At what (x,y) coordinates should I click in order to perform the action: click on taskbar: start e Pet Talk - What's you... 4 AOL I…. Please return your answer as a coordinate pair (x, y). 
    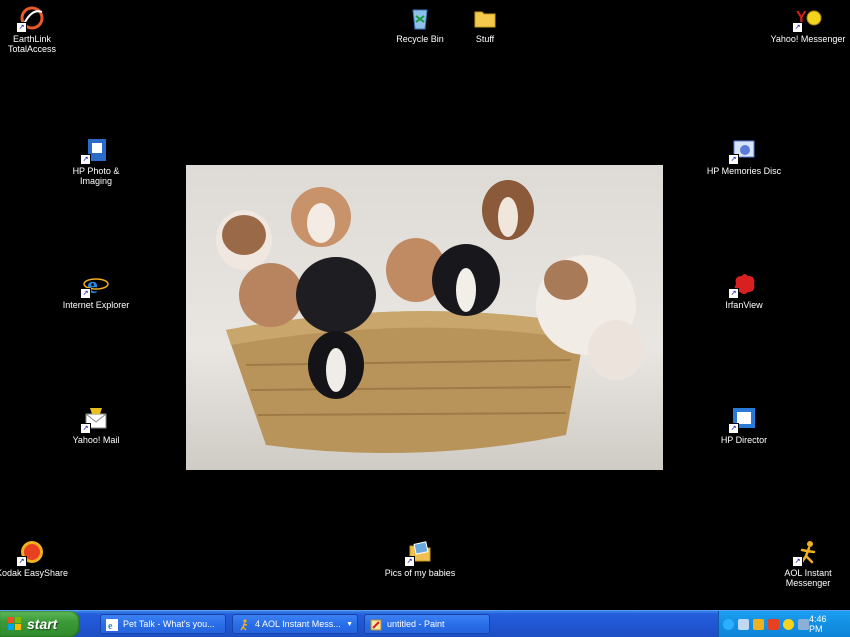
    Looking at the image, I should click on (425, 623).